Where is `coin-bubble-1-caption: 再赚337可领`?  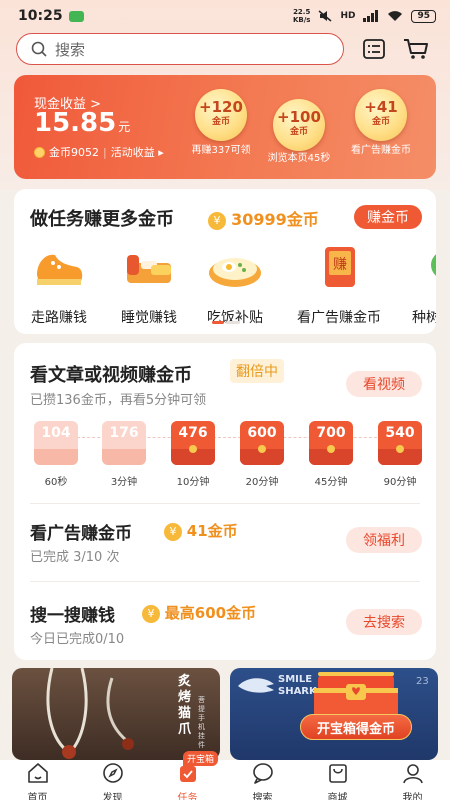 coin-bubble-1-caption: 再赚337可领 is located at coordinates (221, 150).